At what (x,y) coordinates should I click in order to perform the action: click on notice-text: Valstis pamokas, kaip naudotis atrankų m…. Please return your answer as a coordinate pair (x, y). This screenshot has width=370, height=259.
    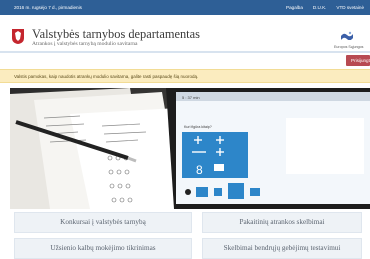
    Looking at the image, I should click on (106, 76).